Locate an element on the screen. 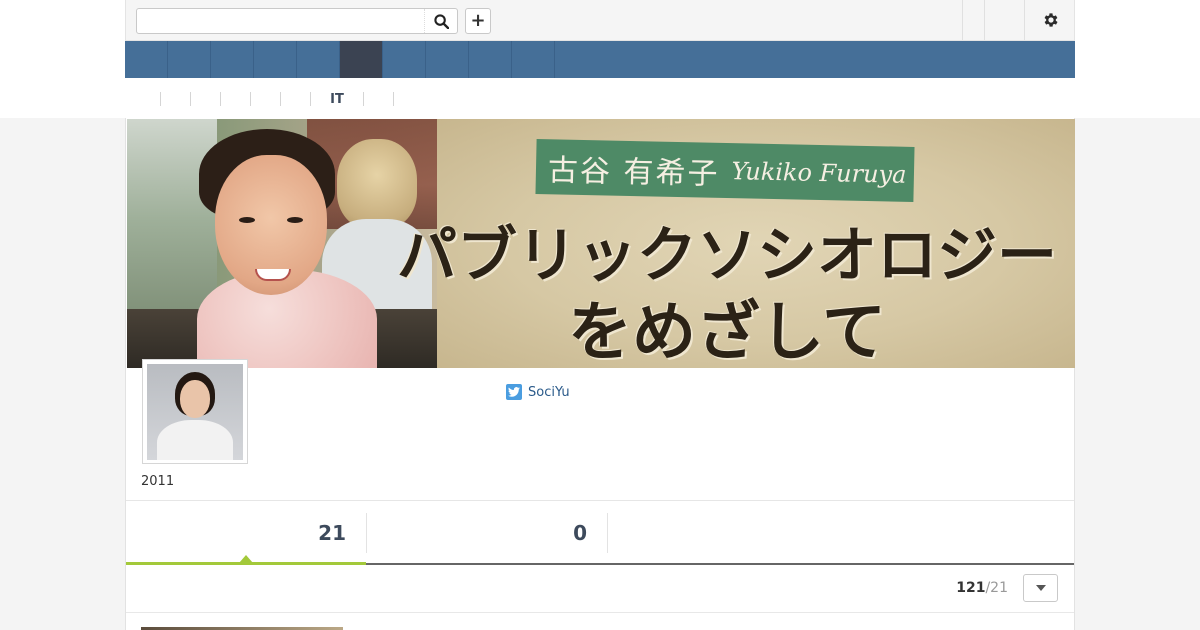  twitter-link: SociYu is located at coordinates (538, 392).